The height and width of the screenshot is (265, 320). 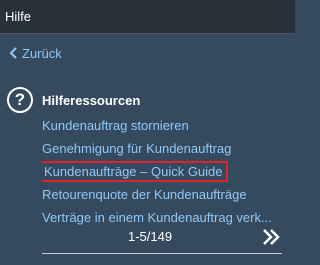 What do you see at coordinates (18, 16) in the screenshot?
I see `header-title: Hilfe` at bounding box center [18, 16].